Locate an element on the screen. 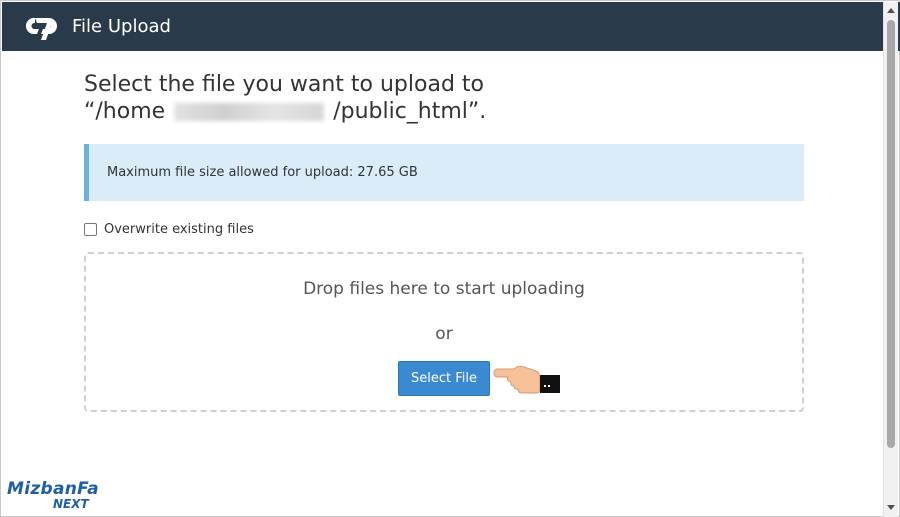  drop-instruction: Drop files here to start uploading is located at coordinates (444, 289).